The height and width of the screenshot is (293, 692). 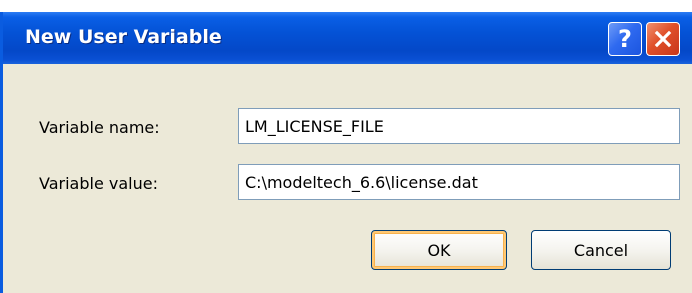 I want to click on help-icon: ?, so click(x=625, y=39).